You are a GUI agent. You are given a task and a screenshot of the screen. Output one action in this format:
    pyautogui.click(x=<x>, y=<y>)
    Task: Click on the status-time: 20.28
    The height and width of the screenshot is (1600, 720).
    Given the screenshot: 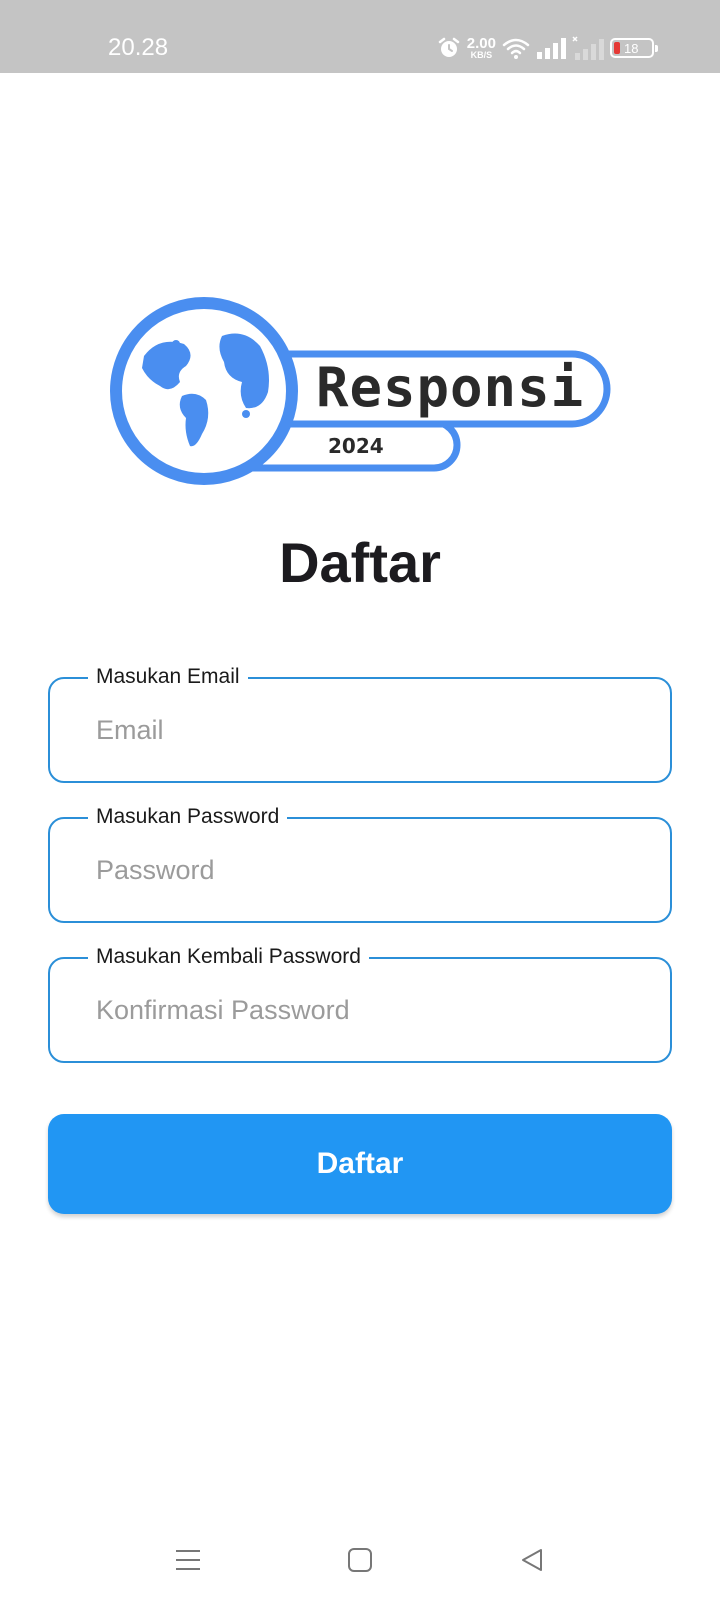 What is the action you would take?
    pyautogui.click(x=138, y=47)
    